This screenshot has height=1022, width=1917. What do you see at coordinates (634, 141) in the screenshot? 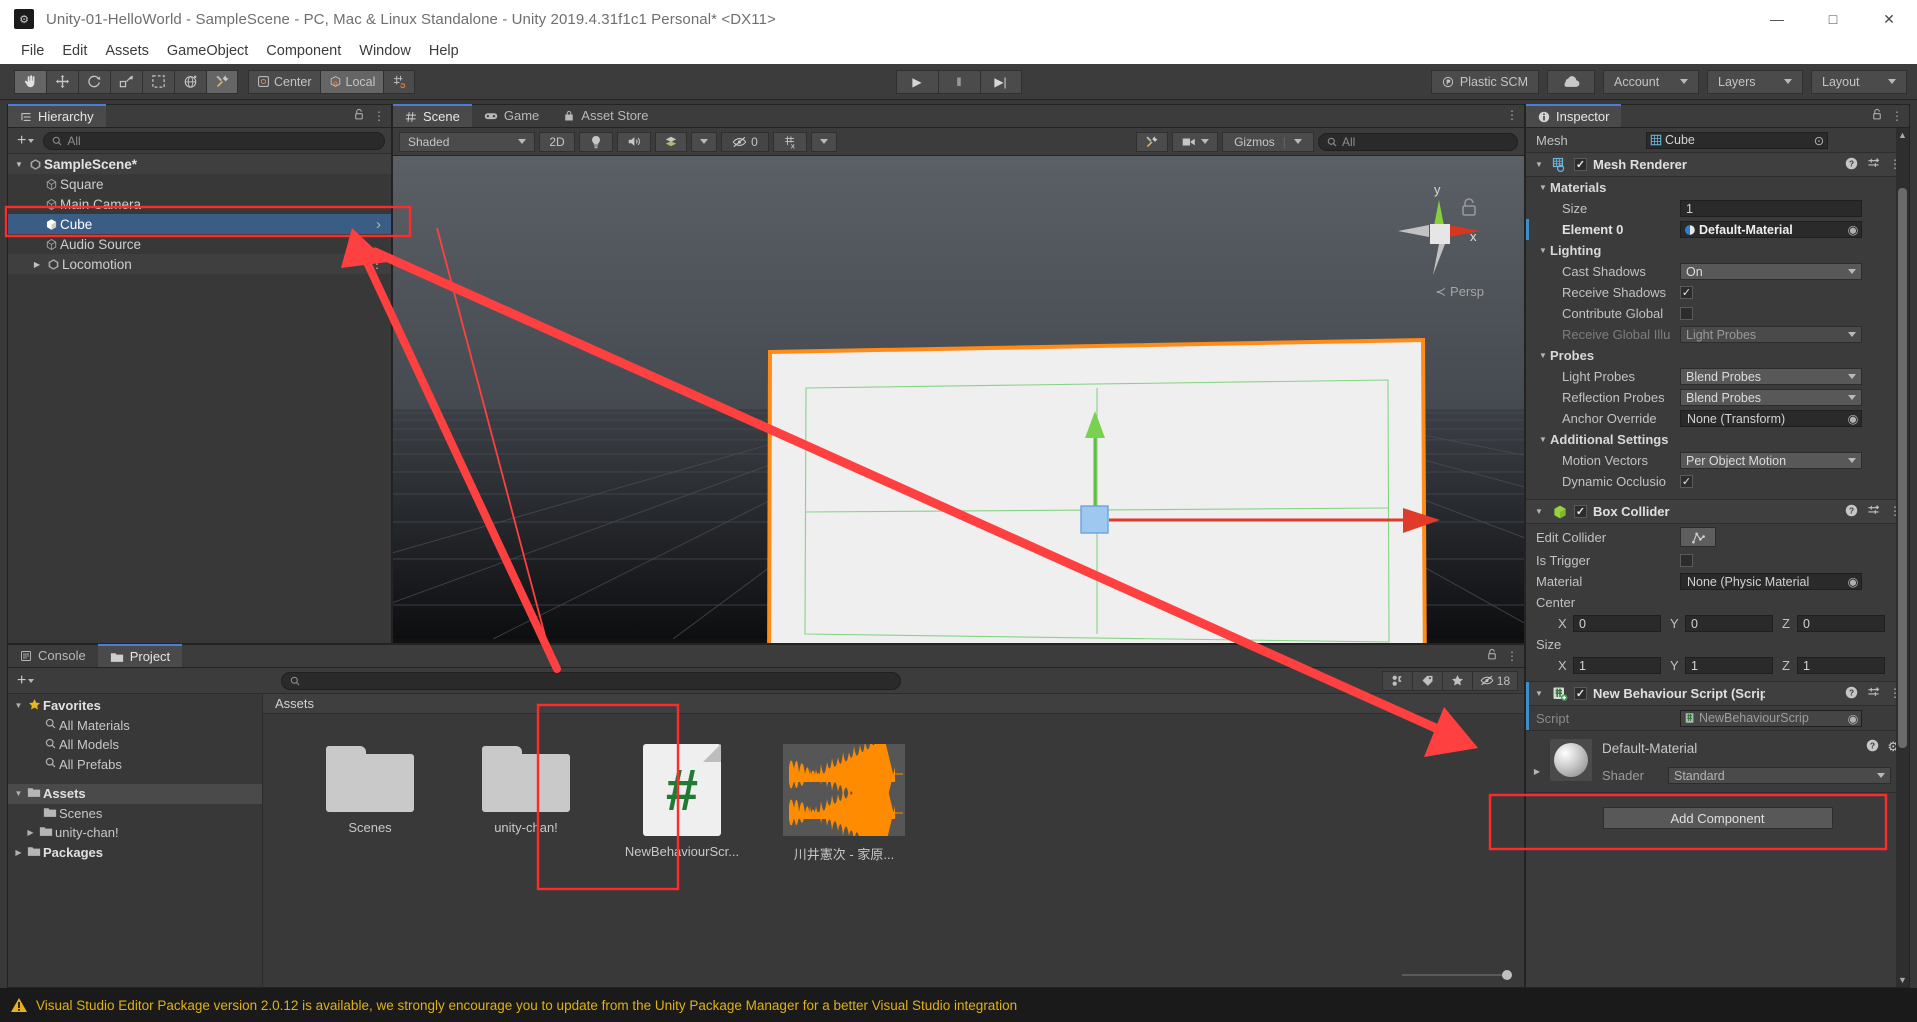
I see `scene-audio-icon` at bounding box center [634, 141].